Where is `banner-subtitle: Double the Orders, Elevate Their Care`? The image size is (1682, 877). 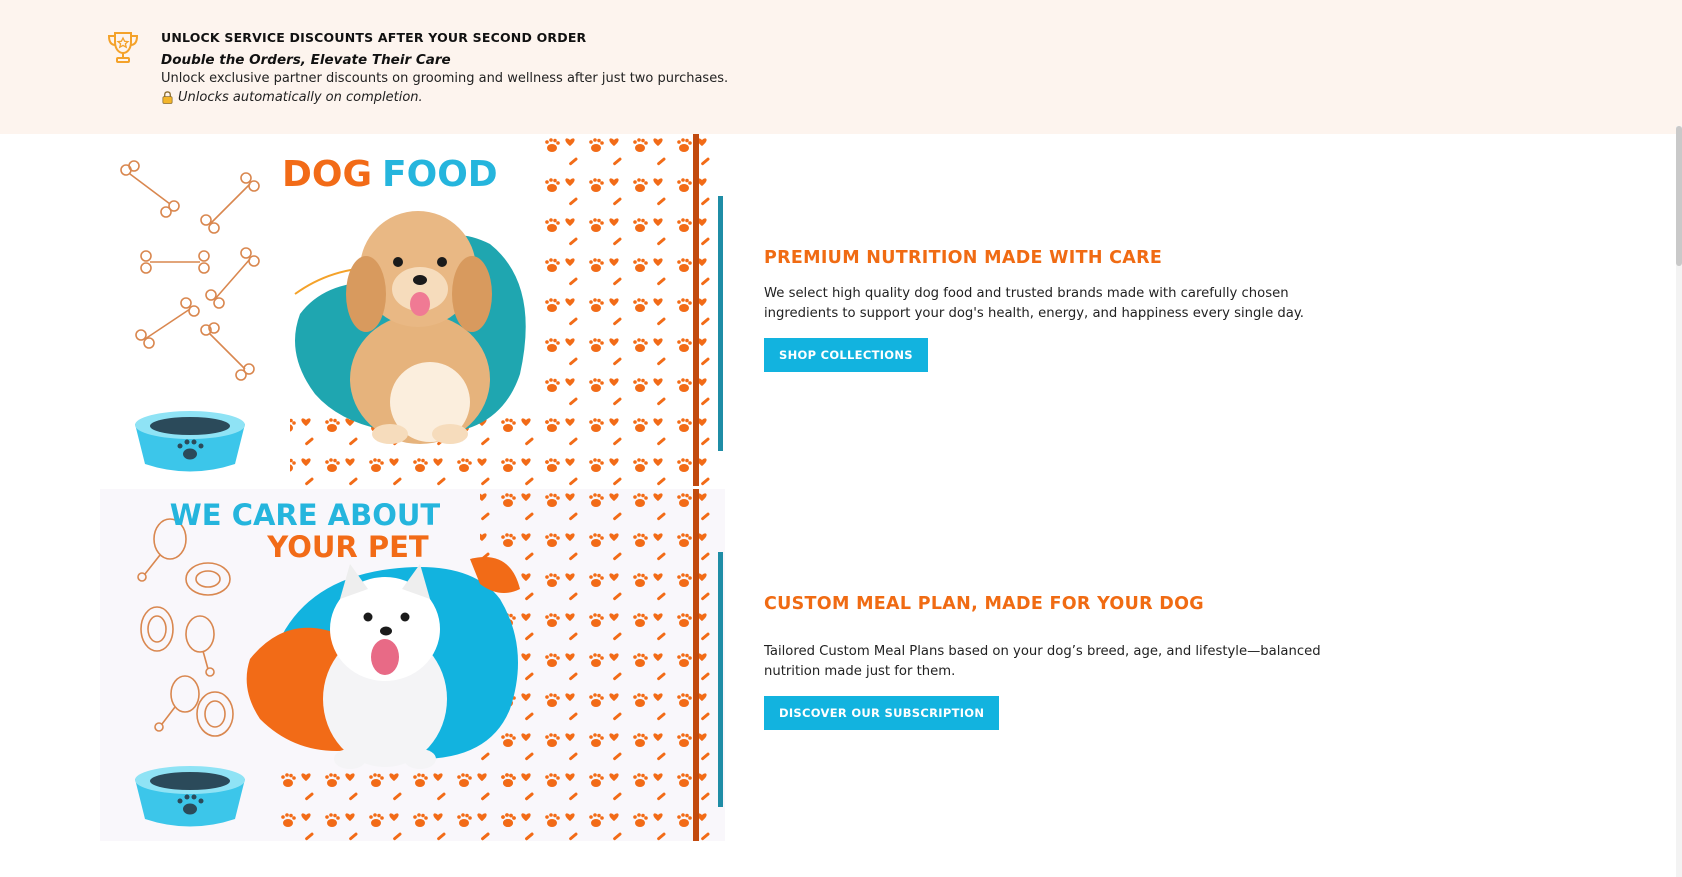 banner-subtitle: Double the Orders, Elevate Their Care is located at coordinates (306, 60).